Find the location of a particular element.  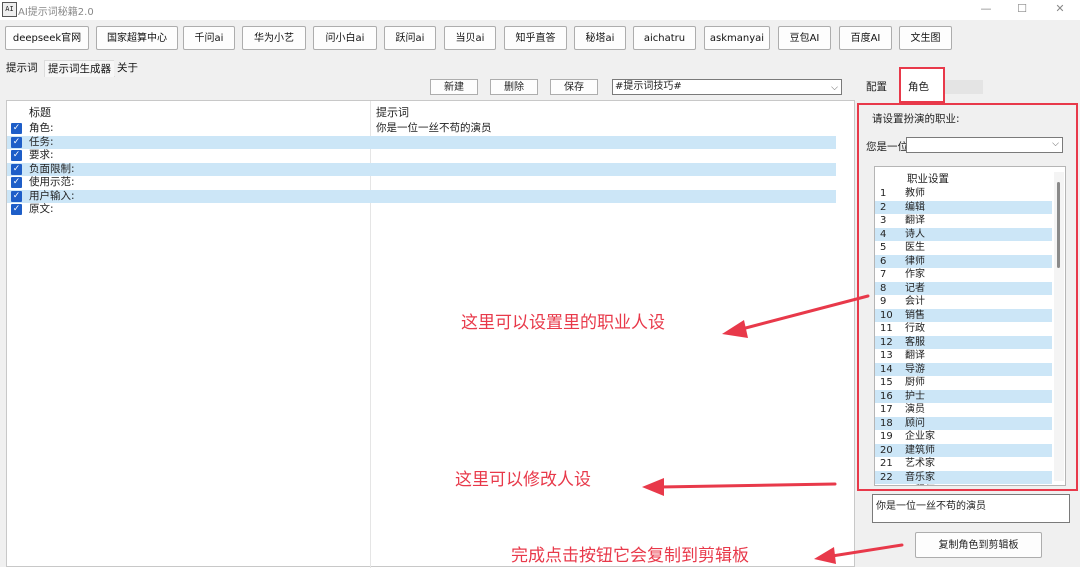

job-list-item: 3 翻译 is located at coordinates (963, 221).